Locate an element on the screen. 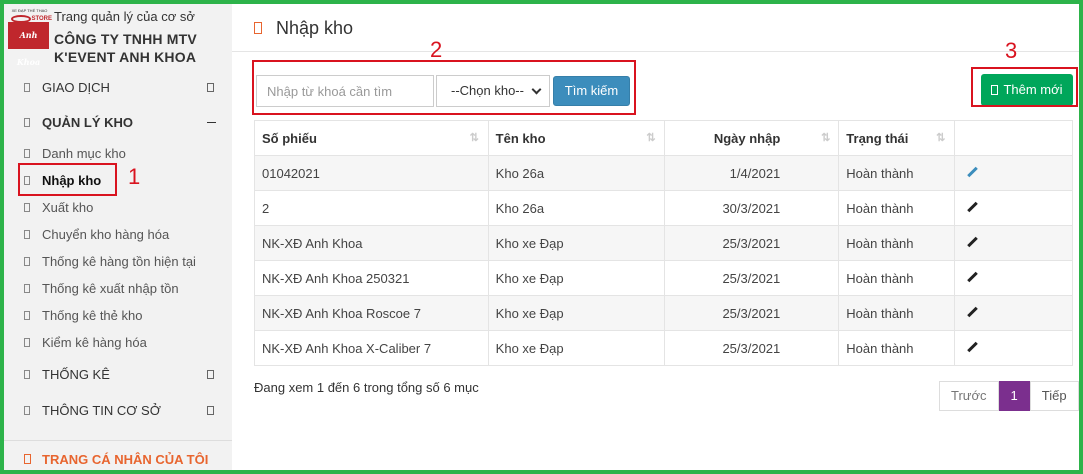 This screenshot has height=474, width=1083. cell-date: 1/4/2021 is located at coordinates (752, 173).